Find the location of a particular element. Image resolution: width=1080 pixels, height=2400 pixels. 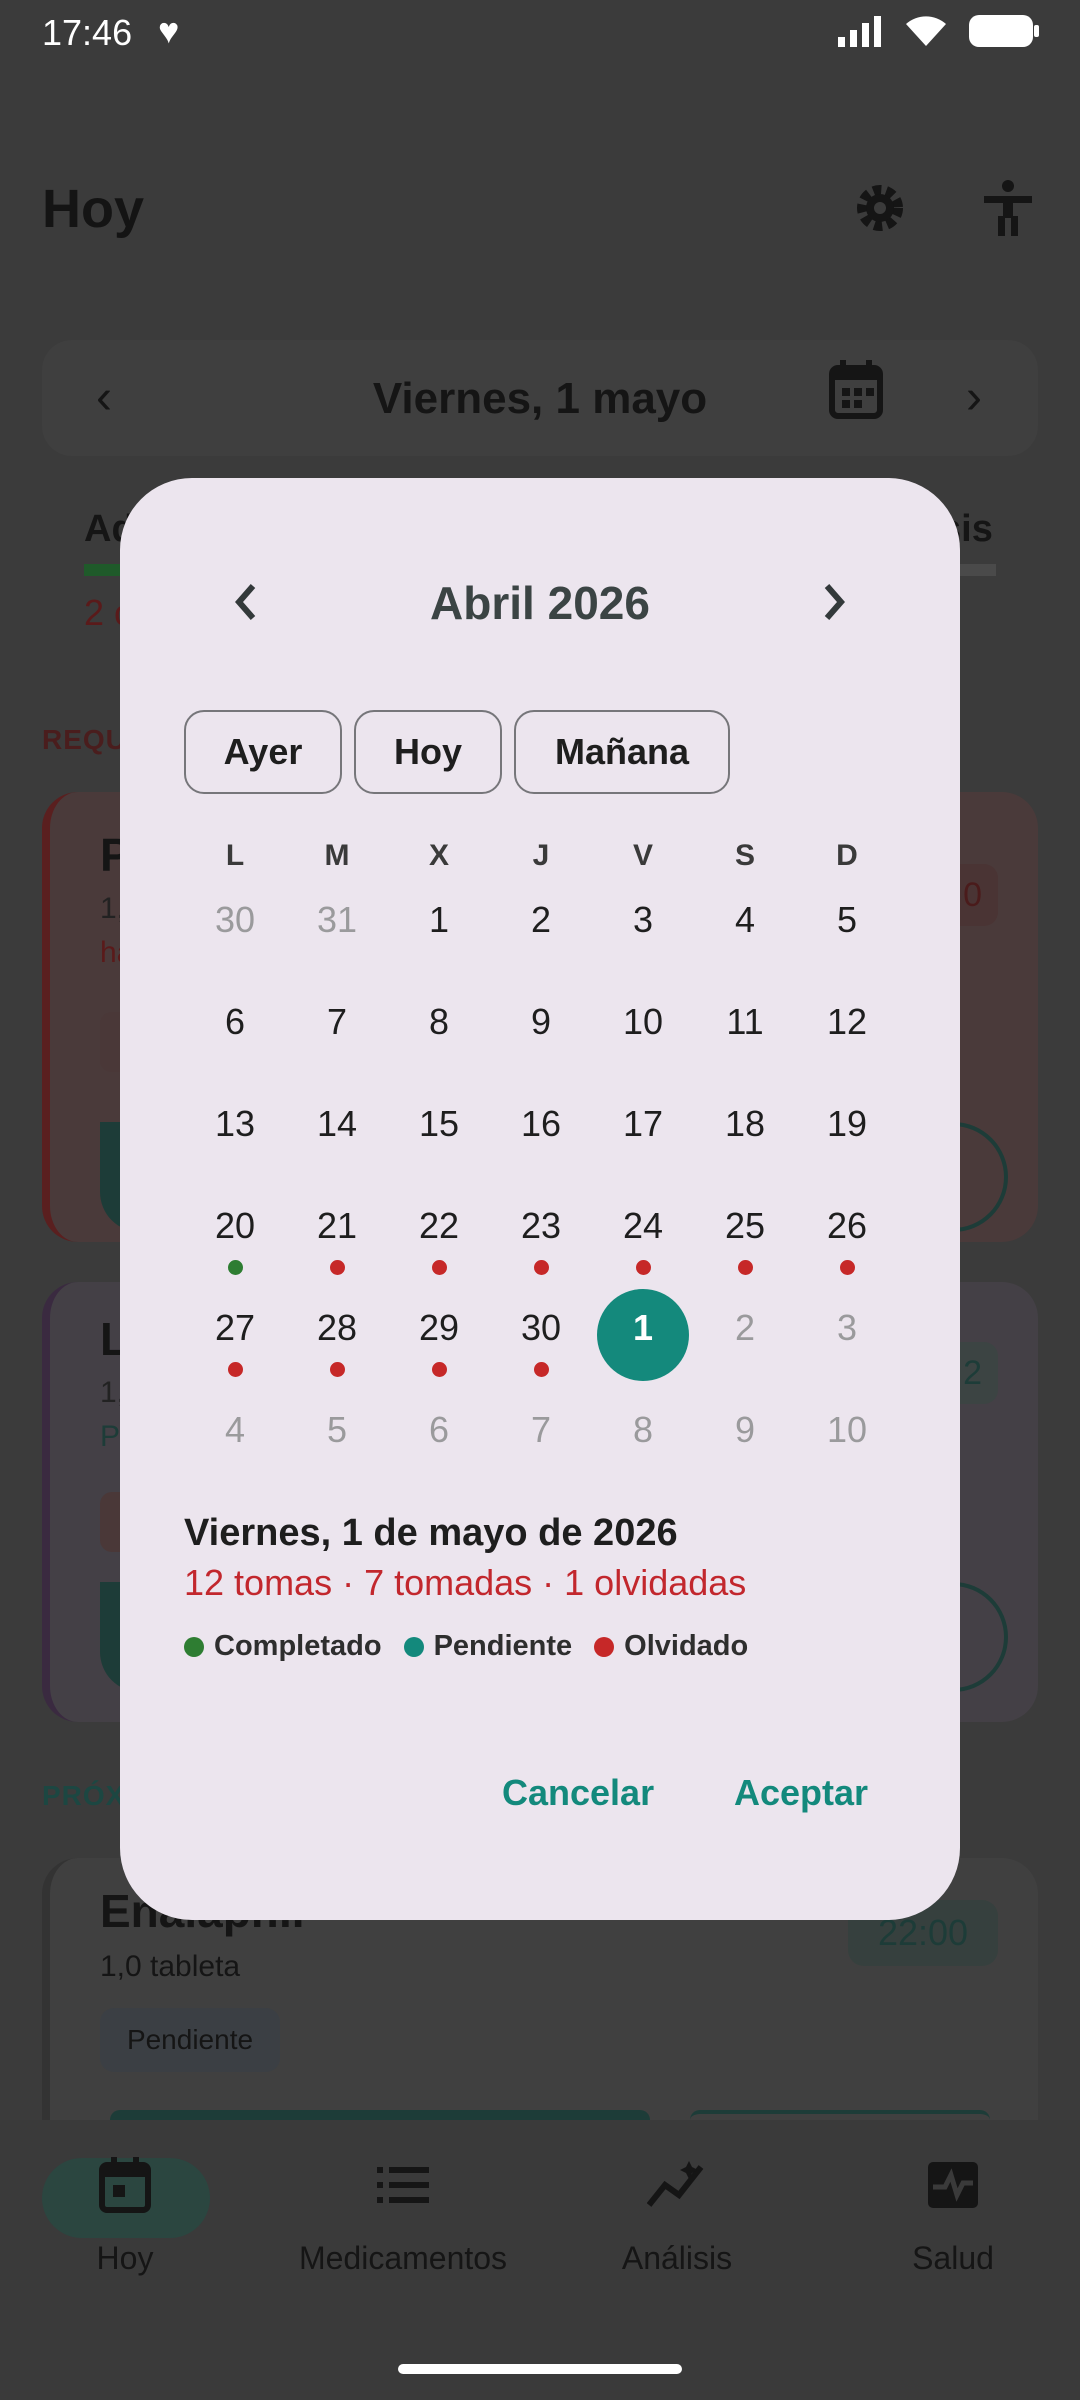

day-cell: 22 is located at coordinates (439, 1241).